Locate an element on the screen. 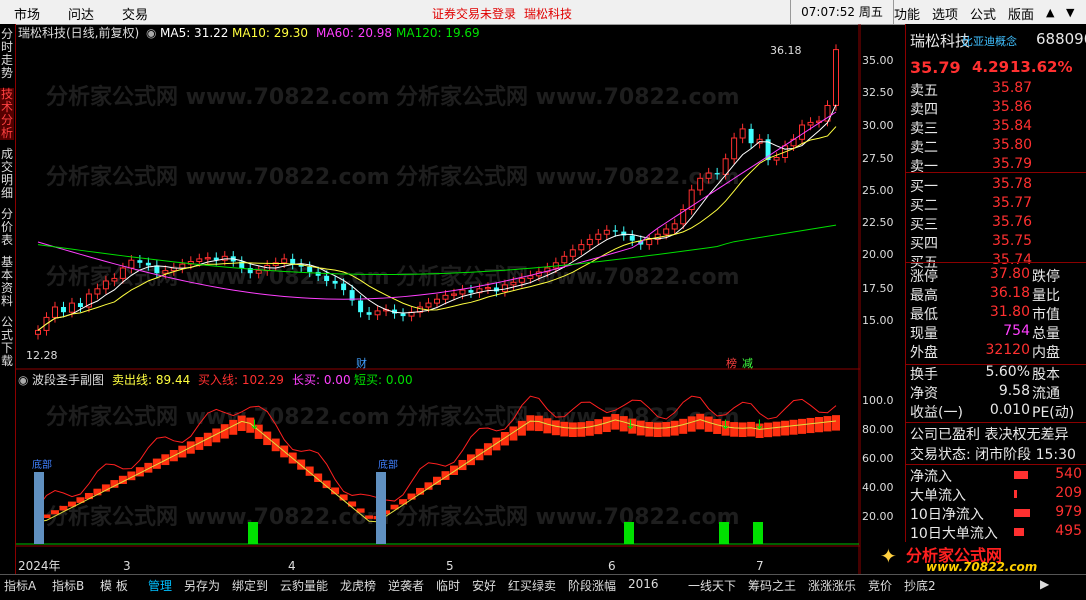  menu-formula: 公式 is located at coordinates (983, 13).